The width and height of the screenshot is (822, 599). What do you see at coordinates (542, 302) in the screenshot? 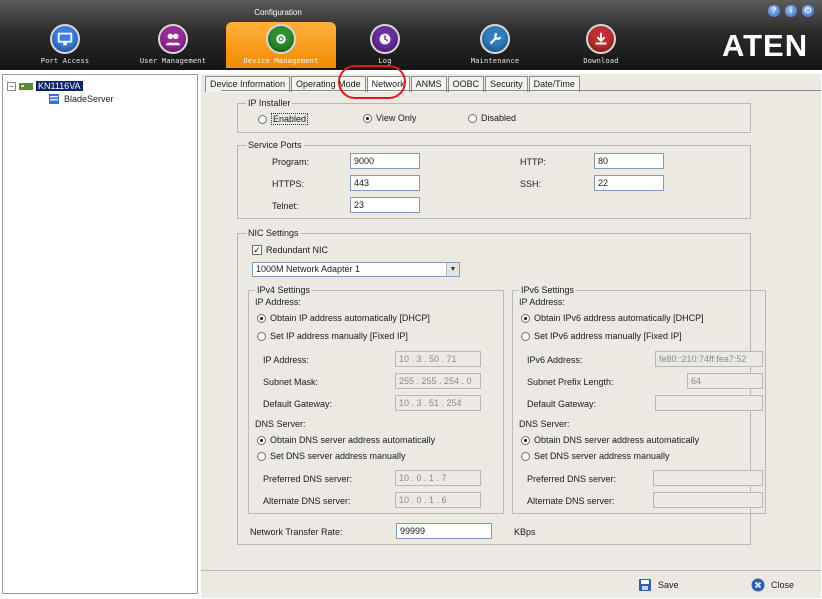
I see `ipv6-ip-address-heading: IP Address:` at bounding box center [542, 302].